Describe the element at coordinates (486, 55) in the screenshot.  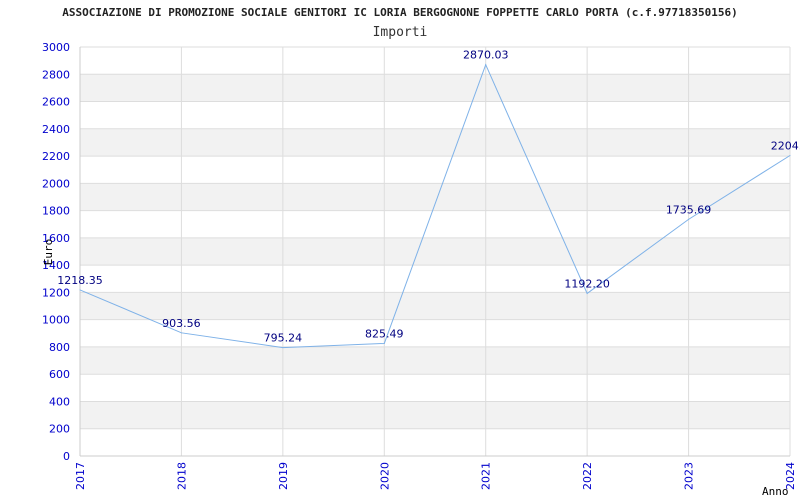
I see `data-label: 2870.03` at that location.